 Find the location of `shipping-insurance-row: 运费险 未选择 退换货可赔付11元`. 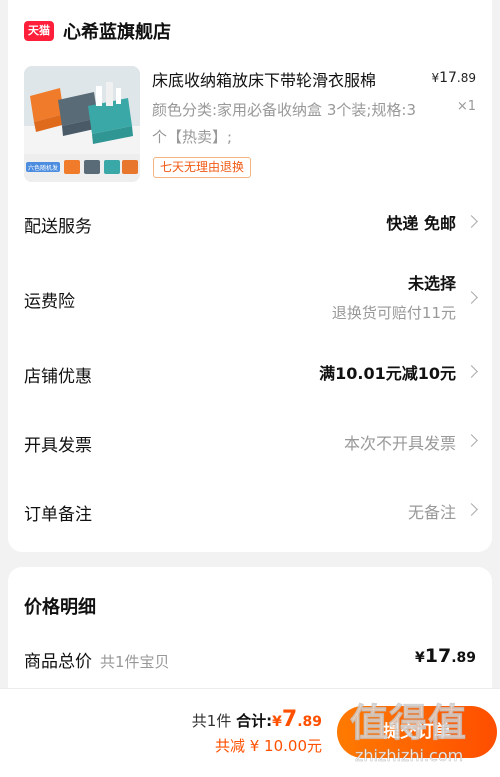

shipping-insurance-row: 运费险 未选择 退换货可赔付11元 is located at coordinates (251, 299).